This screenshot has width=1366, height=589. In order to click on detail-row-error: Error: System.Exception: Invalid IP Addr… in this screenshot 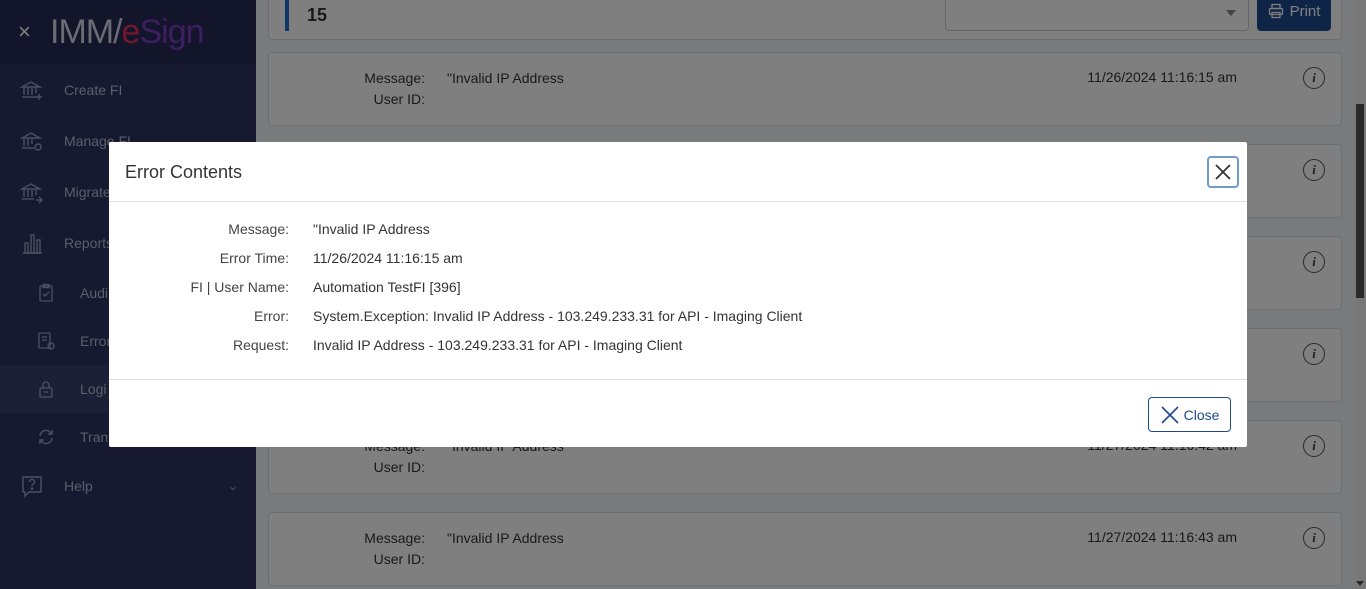, I will do `click(528, 316)`.